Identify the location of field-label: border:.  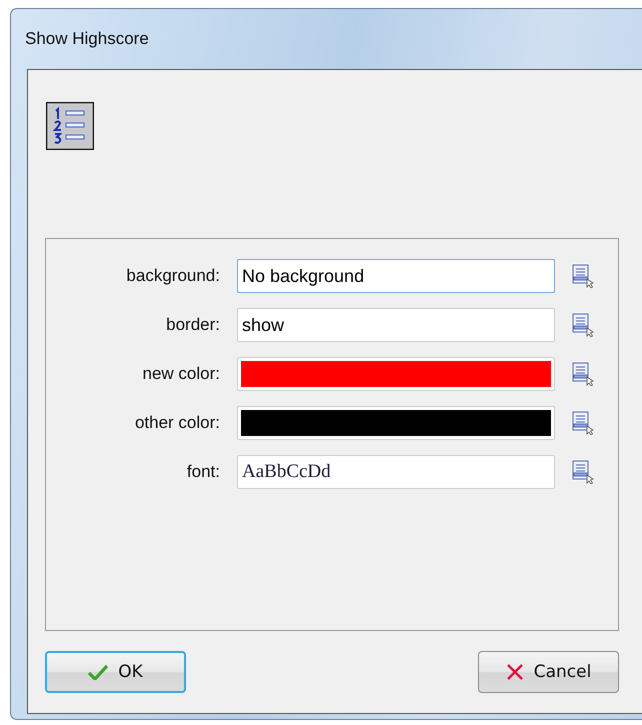
(193, 325).